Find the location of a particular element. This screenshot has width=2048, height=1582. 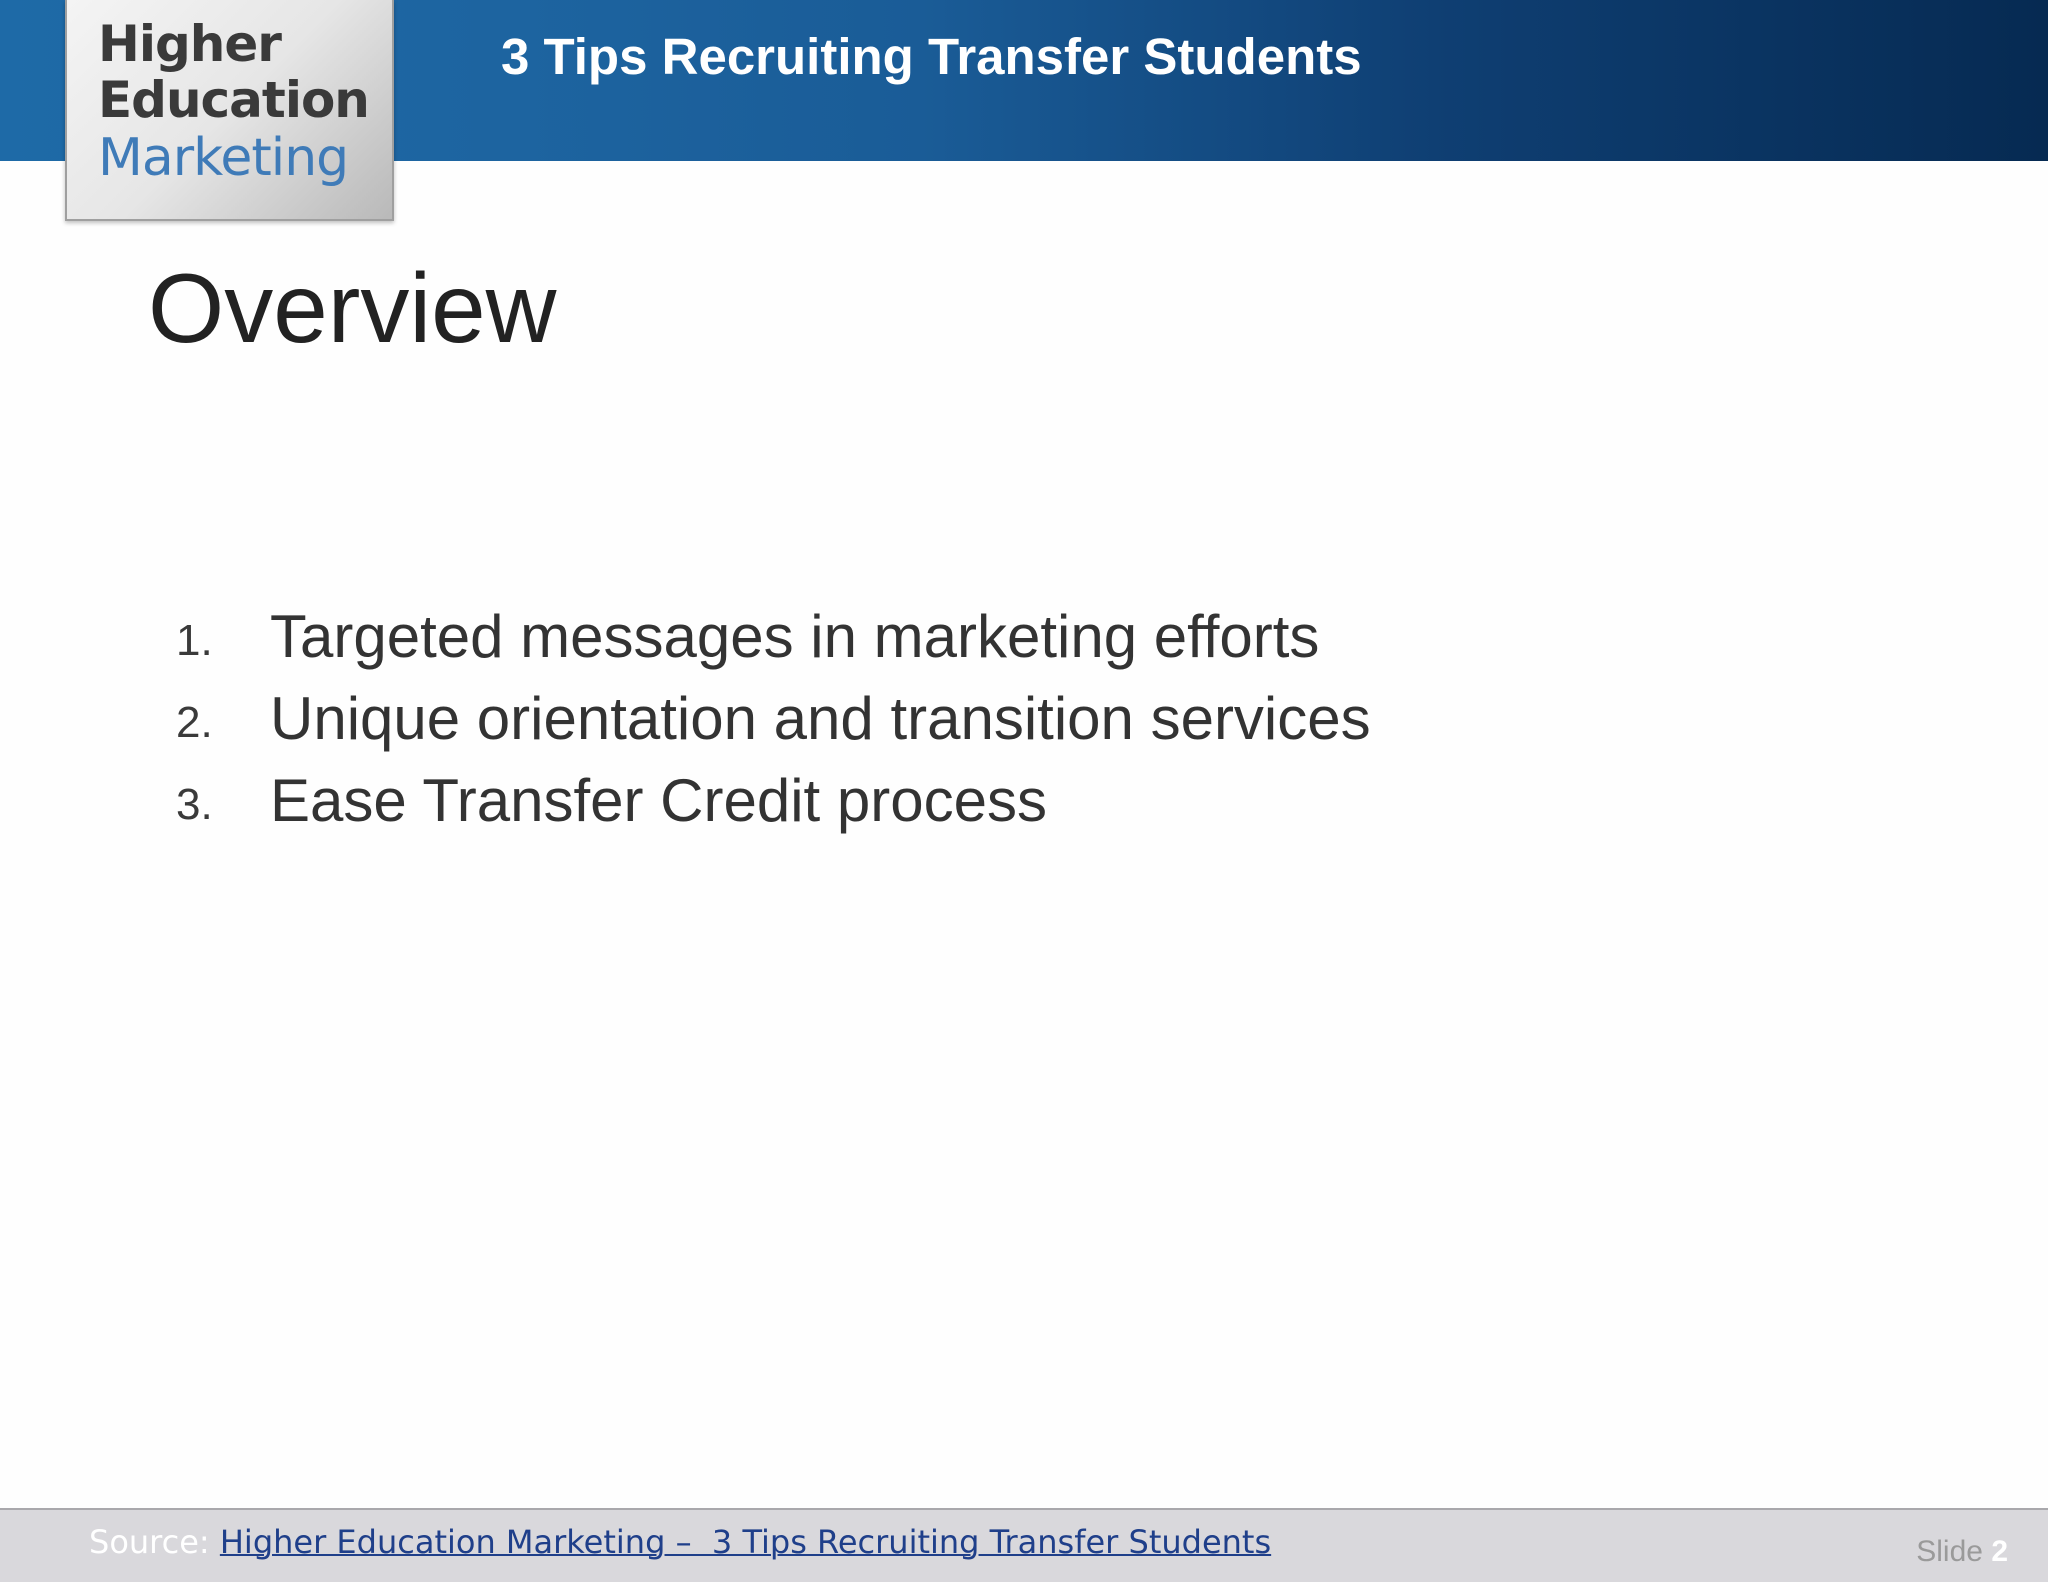

list-item-number: 1. is located at coordinates (194, 640).